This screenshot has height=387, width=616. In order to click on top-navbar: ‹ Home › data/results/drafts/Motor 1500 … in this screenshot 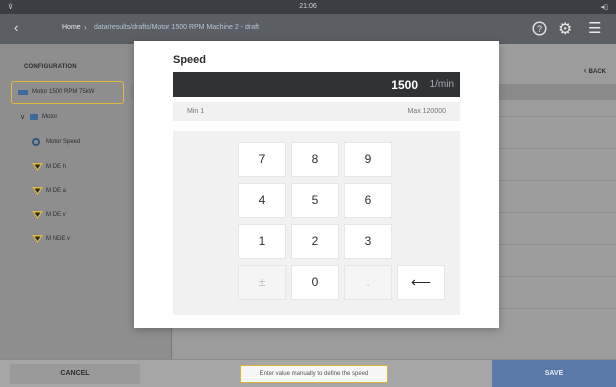, I will do `click(308, 29)`.